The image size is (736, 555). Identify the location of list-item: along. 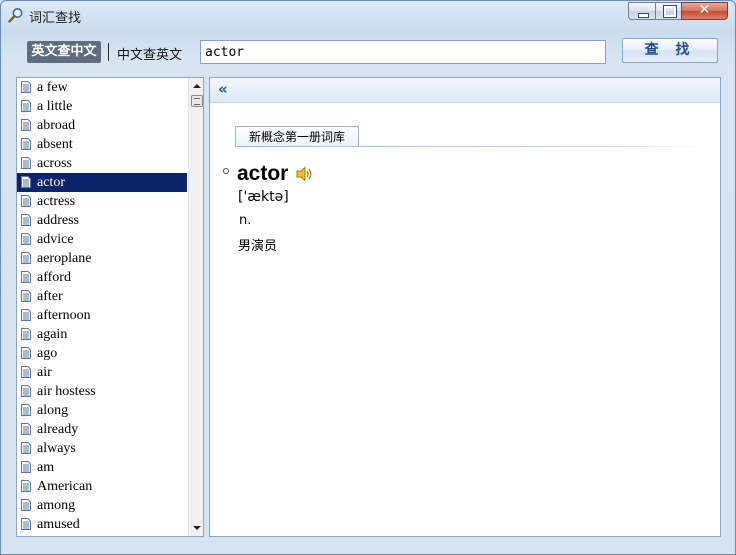
(102, 410).